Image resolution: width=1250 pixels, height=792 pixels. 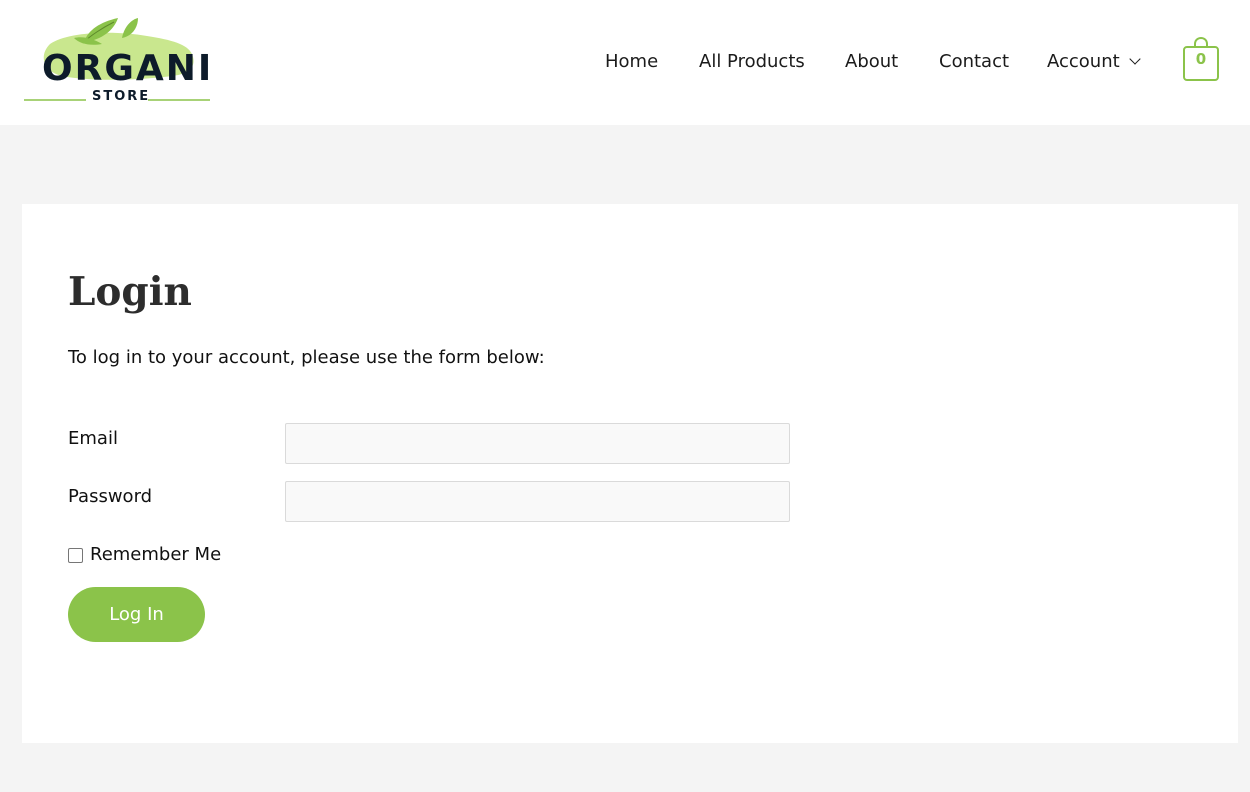 I want to click on email-label: Email, so click(x=93, y=438).